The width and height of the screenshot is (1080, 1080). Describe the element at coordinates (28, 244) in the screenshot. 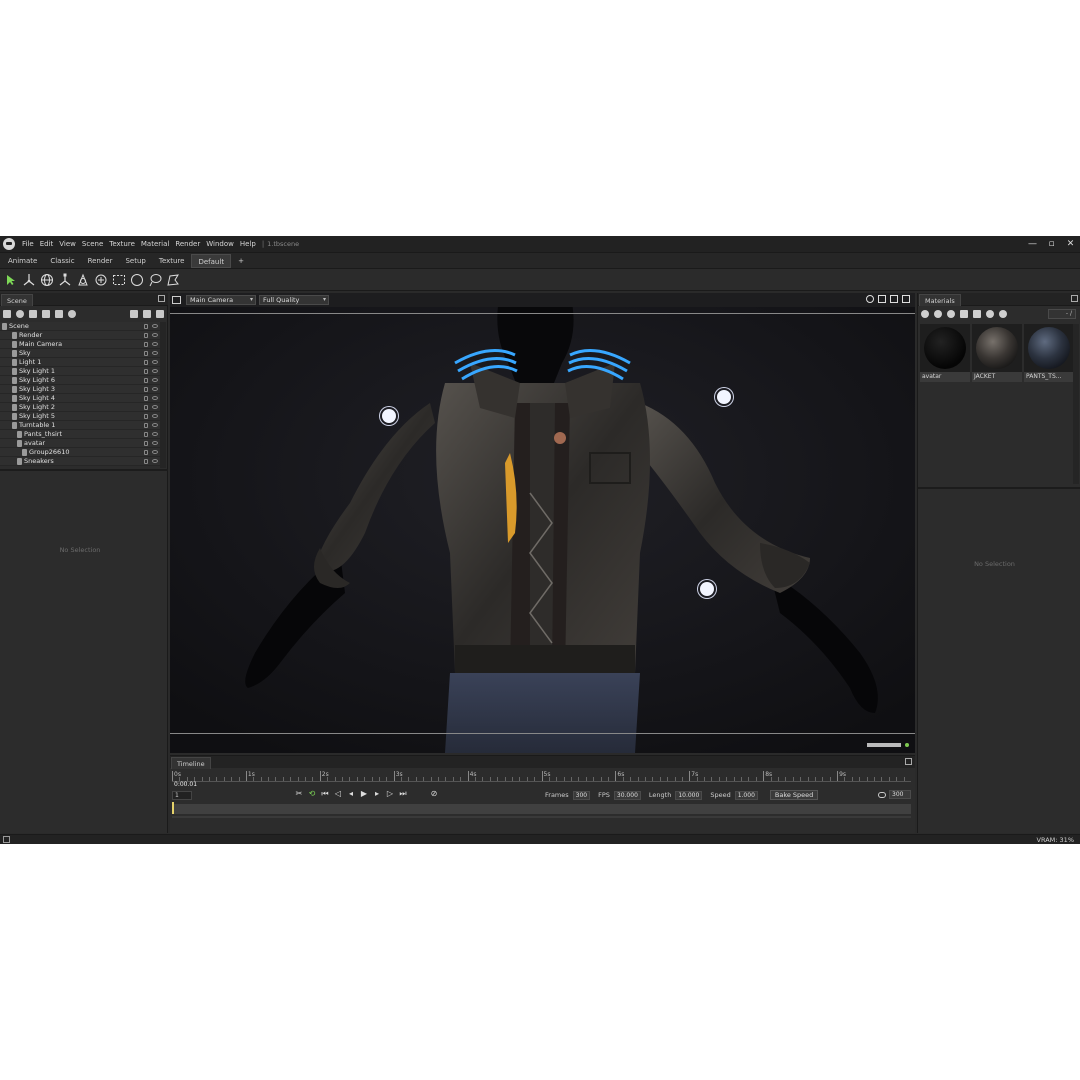

I see `menu-file: File` at that location.